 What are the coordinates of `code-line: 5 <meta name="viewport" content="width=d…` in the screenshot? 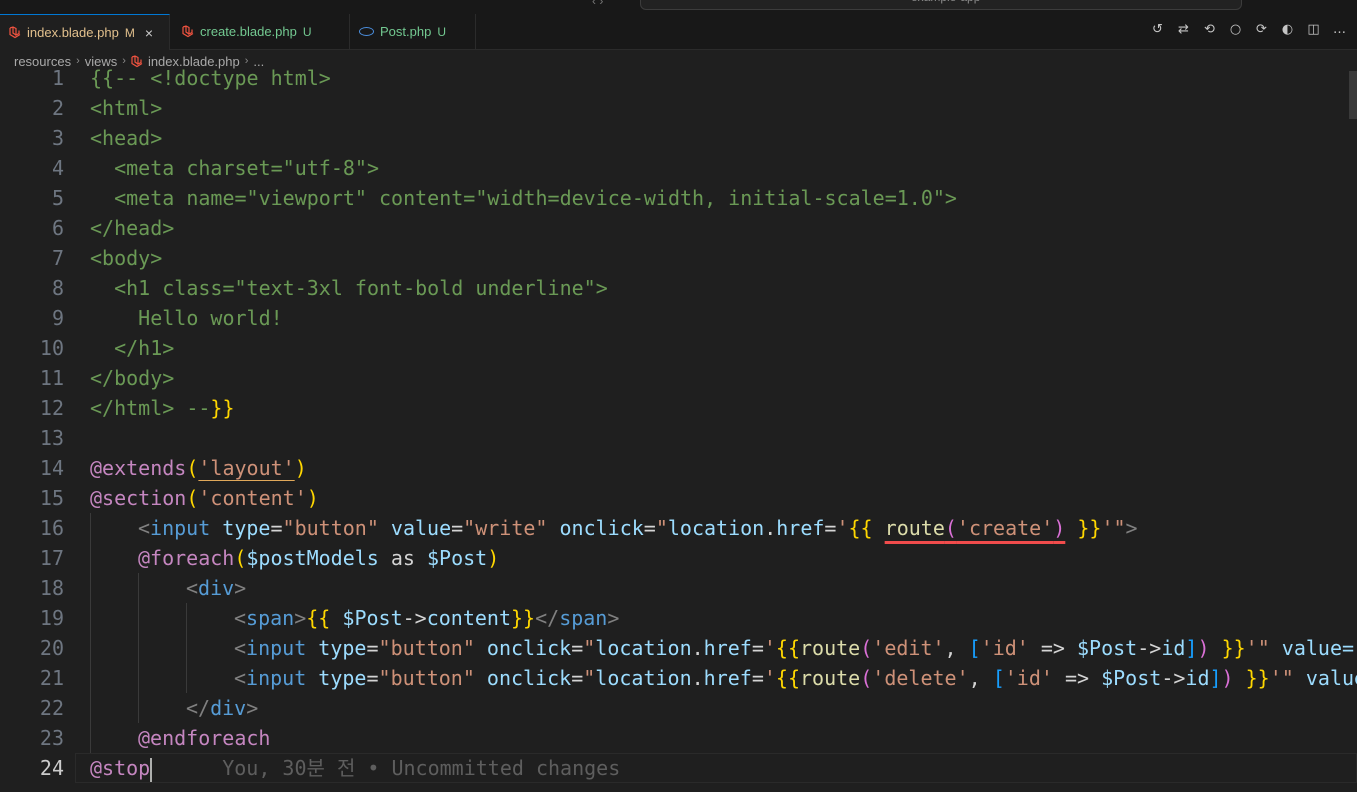 It's located at (678, 198).